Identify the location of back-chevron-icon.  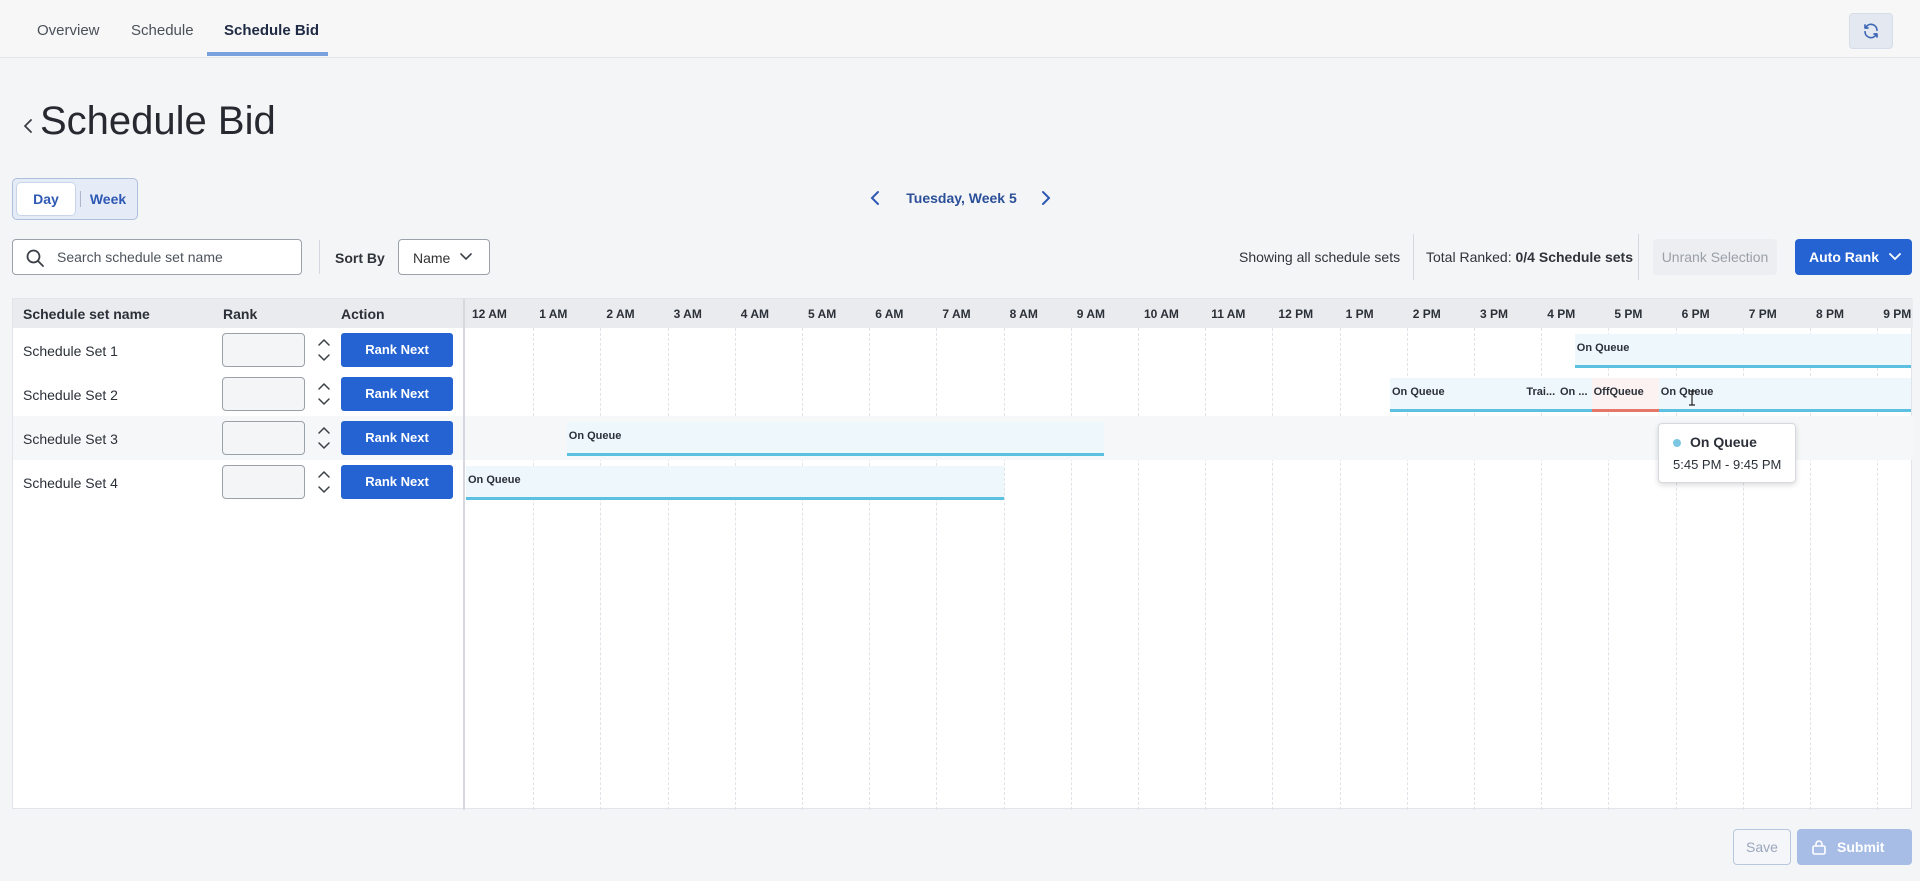
(28, 126).